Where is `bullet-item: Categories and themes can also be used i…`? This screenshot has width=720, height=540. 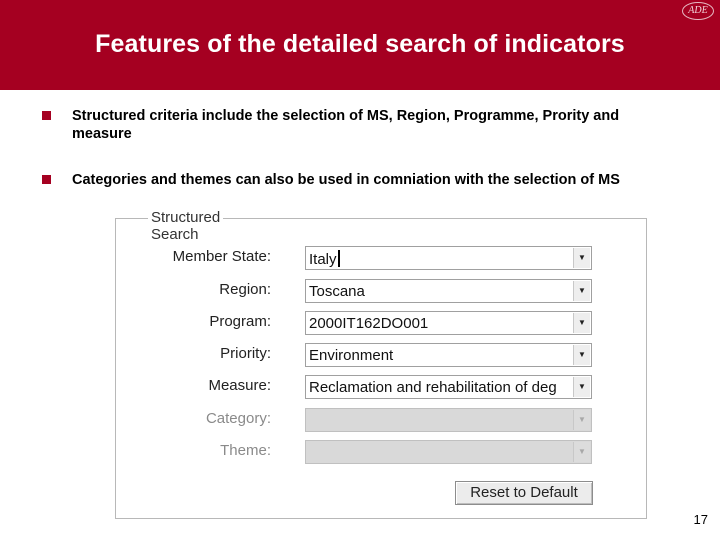 bullet-item: Categories and themes can also be used i… is located at coordinates (362, 180).